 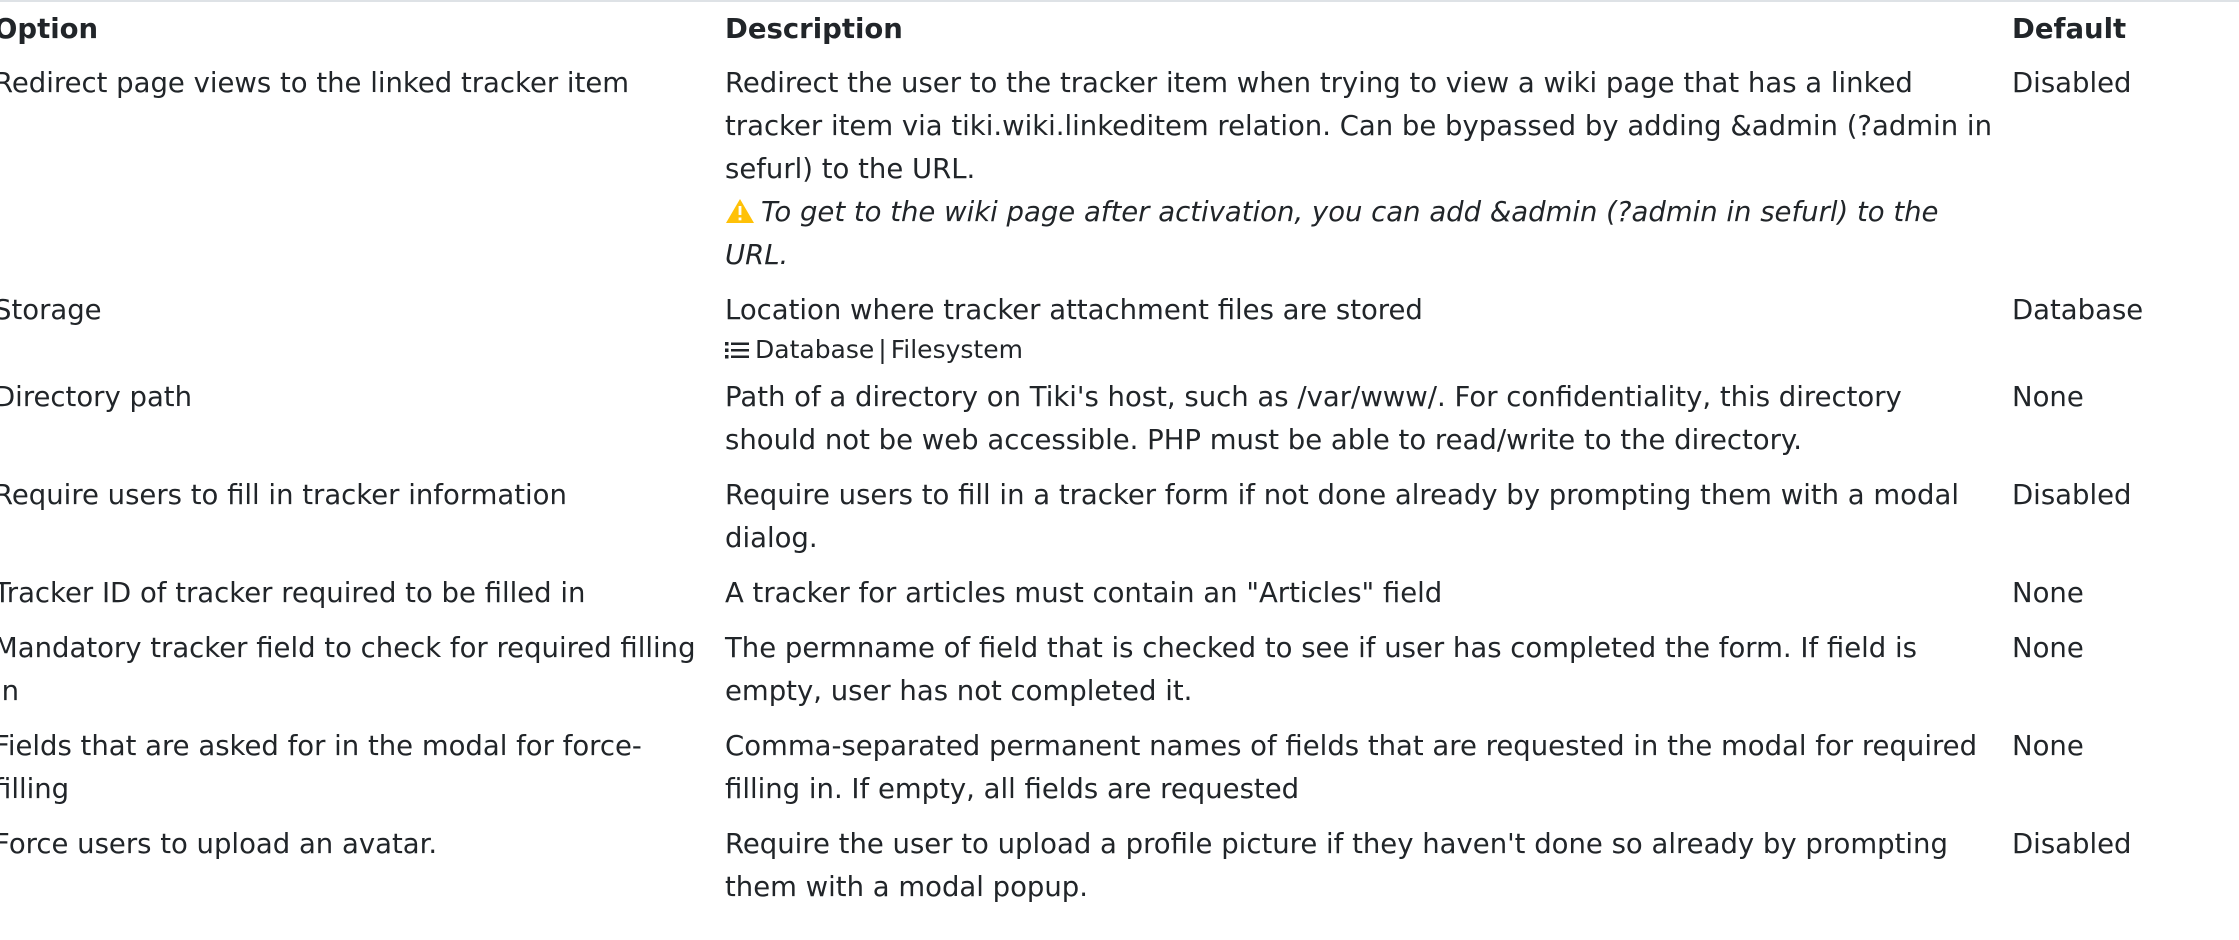 I want to click on header-row: Option Description Default, so click(x=1119, y=33).